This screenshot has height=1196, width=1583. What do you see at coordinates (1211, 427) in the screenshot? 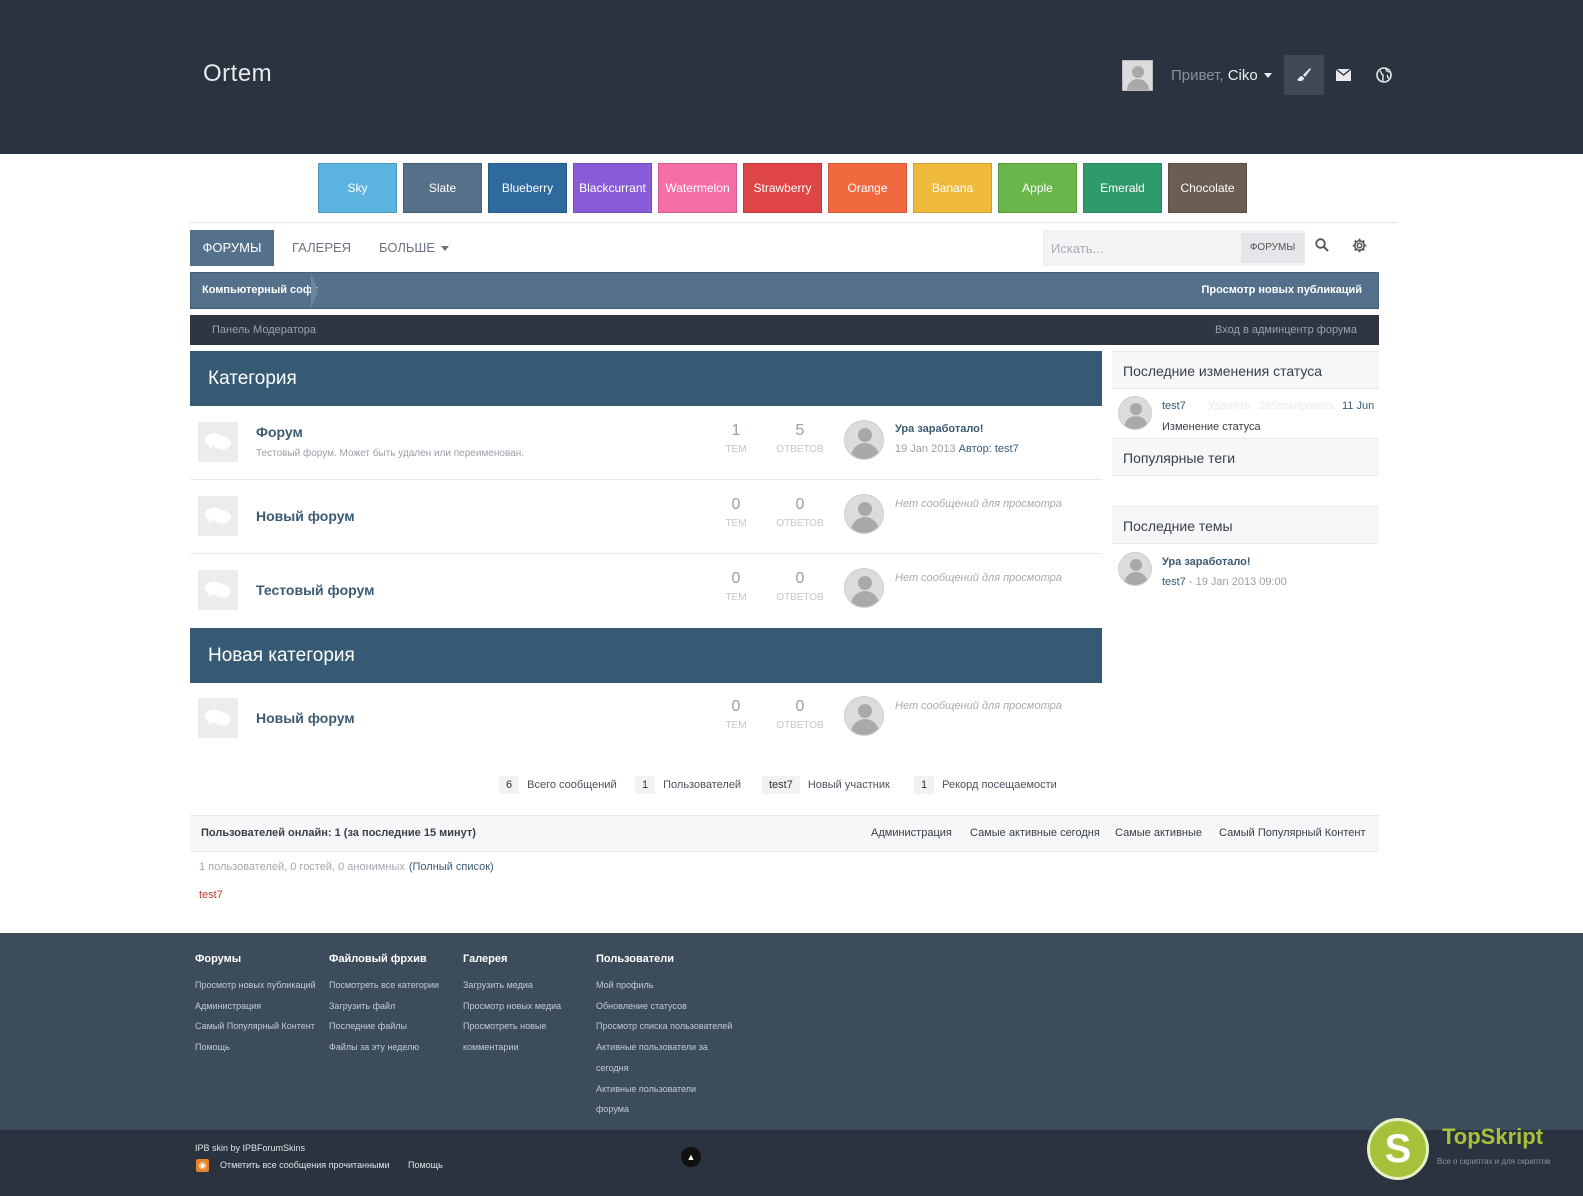
I see `status-text: Изменение статуса` at bounding box center [1211, 427].